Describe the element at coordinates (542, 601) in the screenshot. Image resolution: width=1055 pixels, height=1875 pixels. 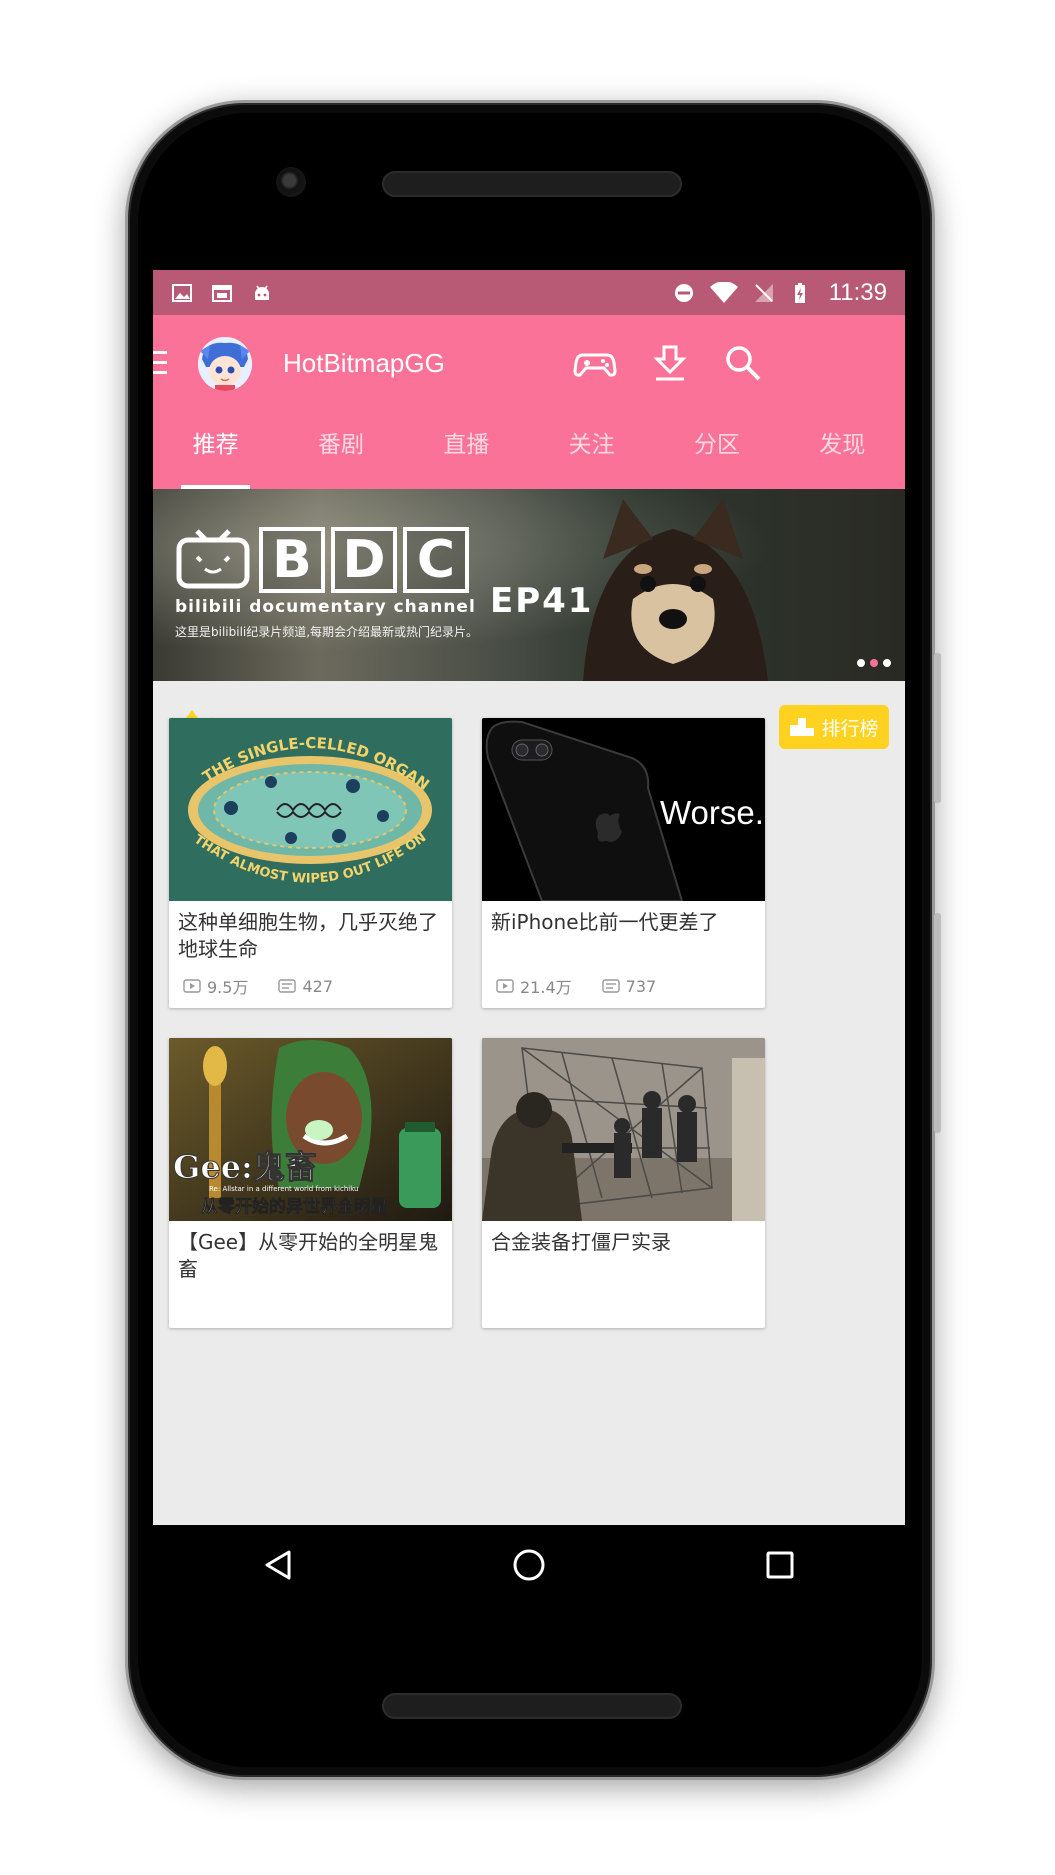
I see `banner-episode: EP41` at that location.